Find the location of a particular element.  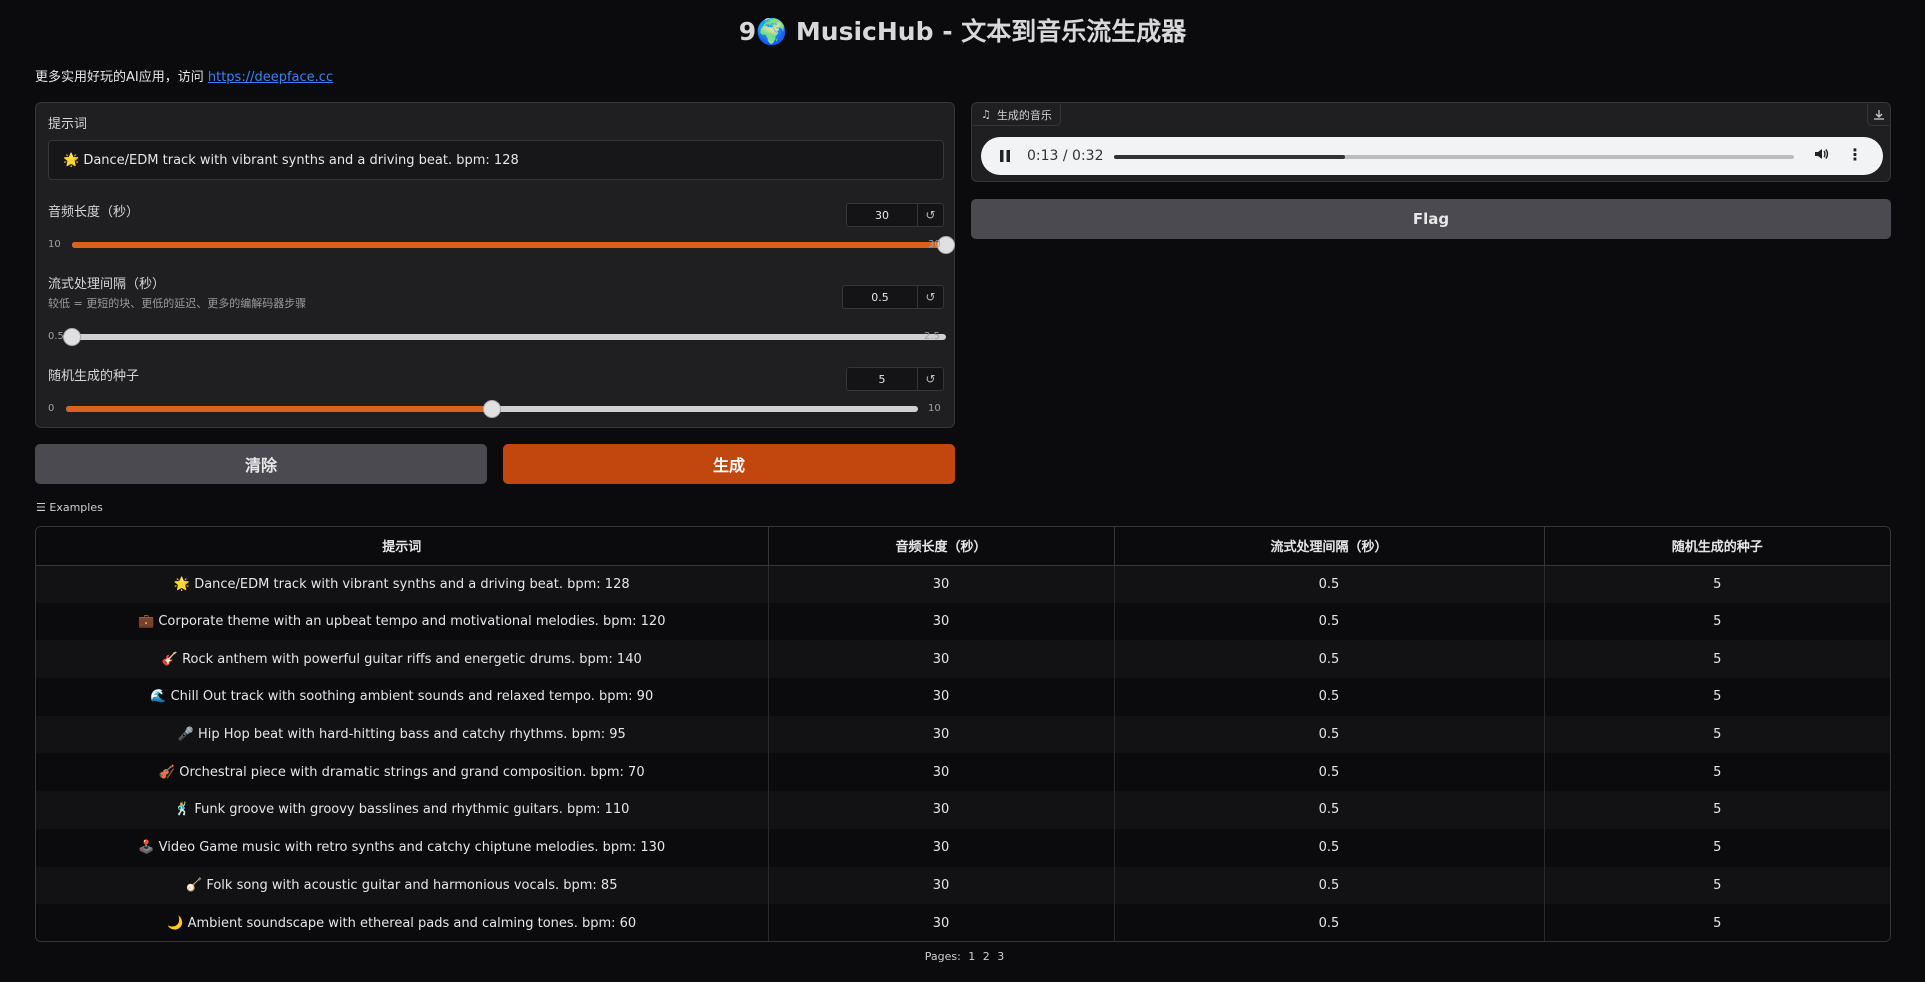

pagination: Pages: 1 2 3 is located at coordinates (962, 956).